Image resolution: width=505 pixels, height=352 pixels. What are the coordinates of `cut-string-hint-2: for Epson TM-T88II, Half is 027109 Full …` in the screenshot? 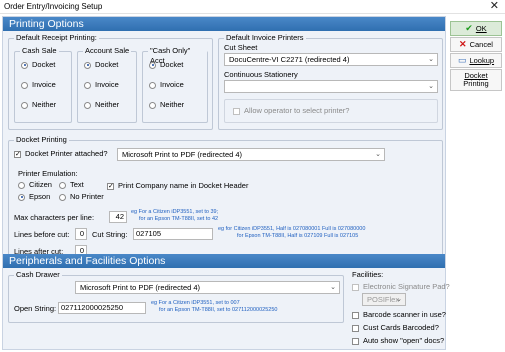 It's located at (298, 236).